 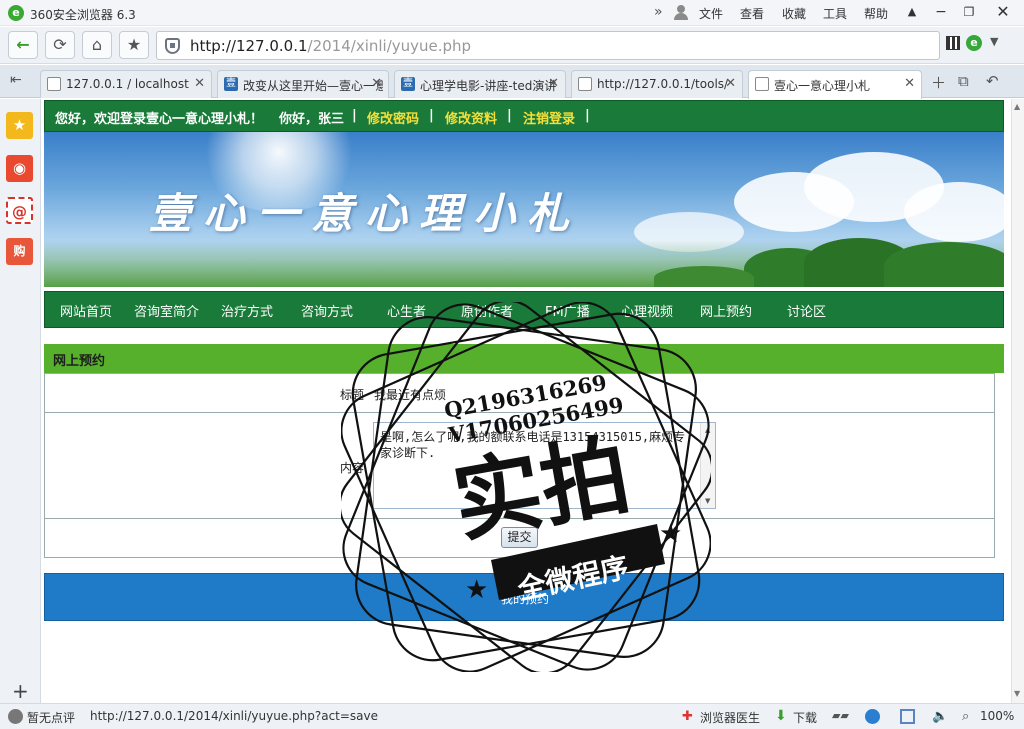 I want to click on rating-icon, so click(x=15, y=716).